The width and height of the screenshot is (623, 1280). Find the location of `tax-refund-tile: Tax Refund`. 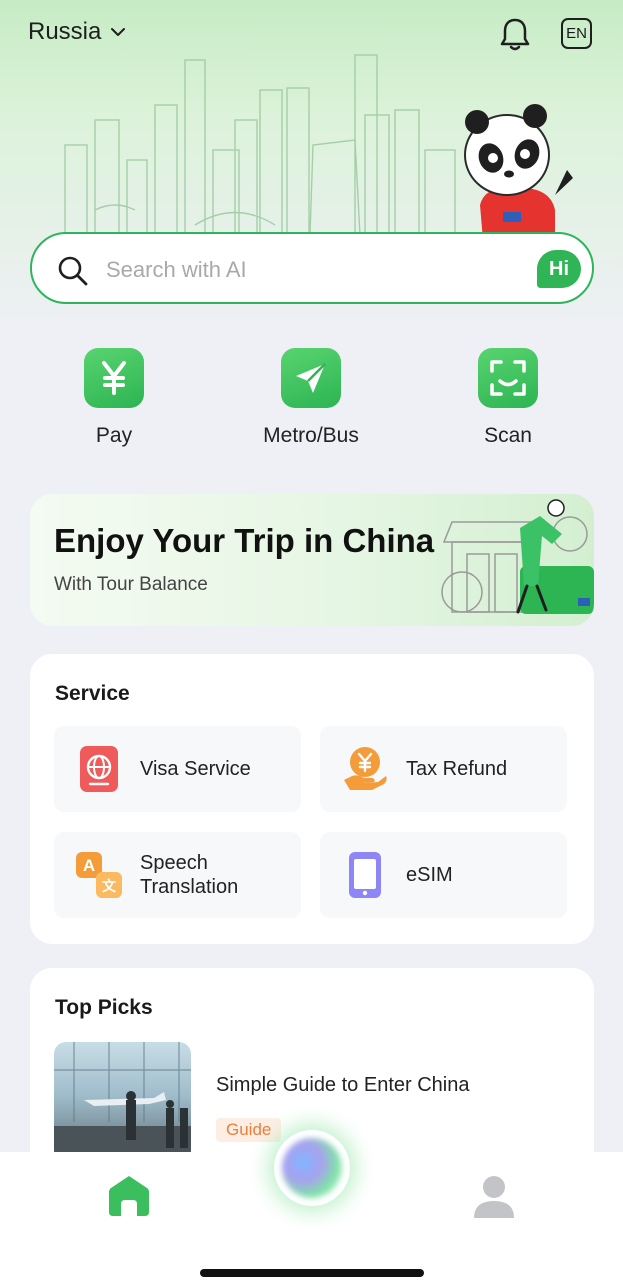

tax-refund-tile: Tax Refund is located at coordinates (443, 769).